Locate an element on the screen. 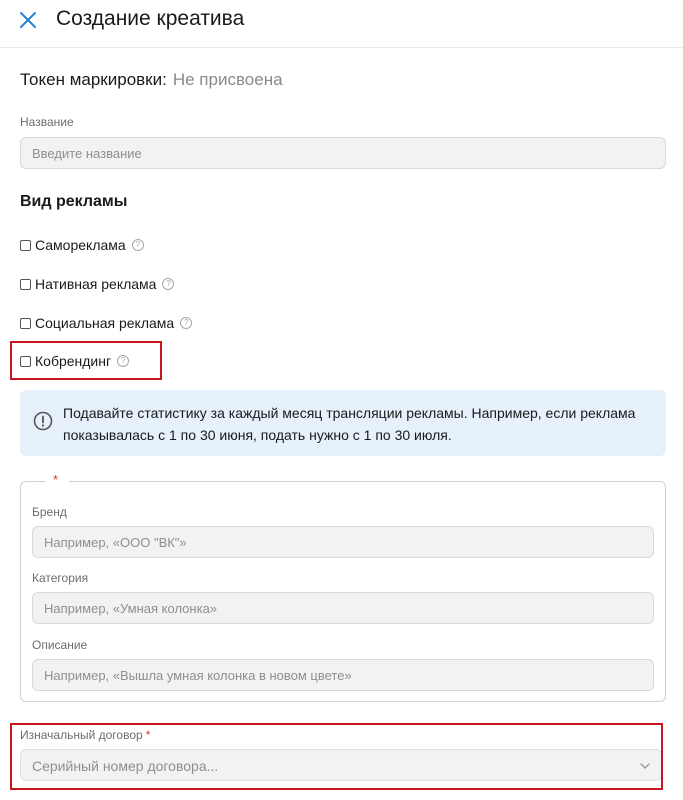 The width and height of the screenshot is (683, 800). description-input is located at coordinates (343, 675).